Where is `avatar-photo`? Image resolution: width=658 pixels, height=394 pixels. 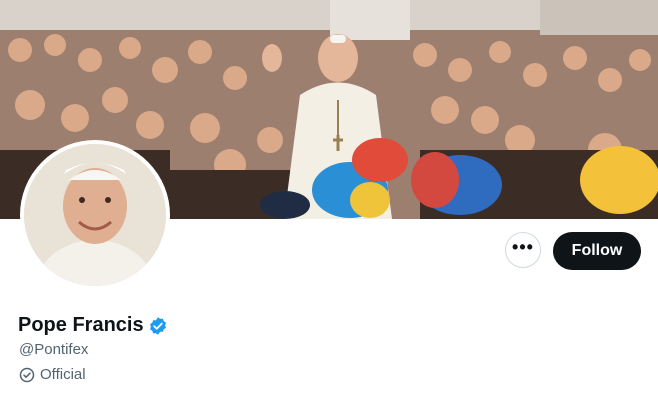
avatar-photo is located at coordinates (95, 215).